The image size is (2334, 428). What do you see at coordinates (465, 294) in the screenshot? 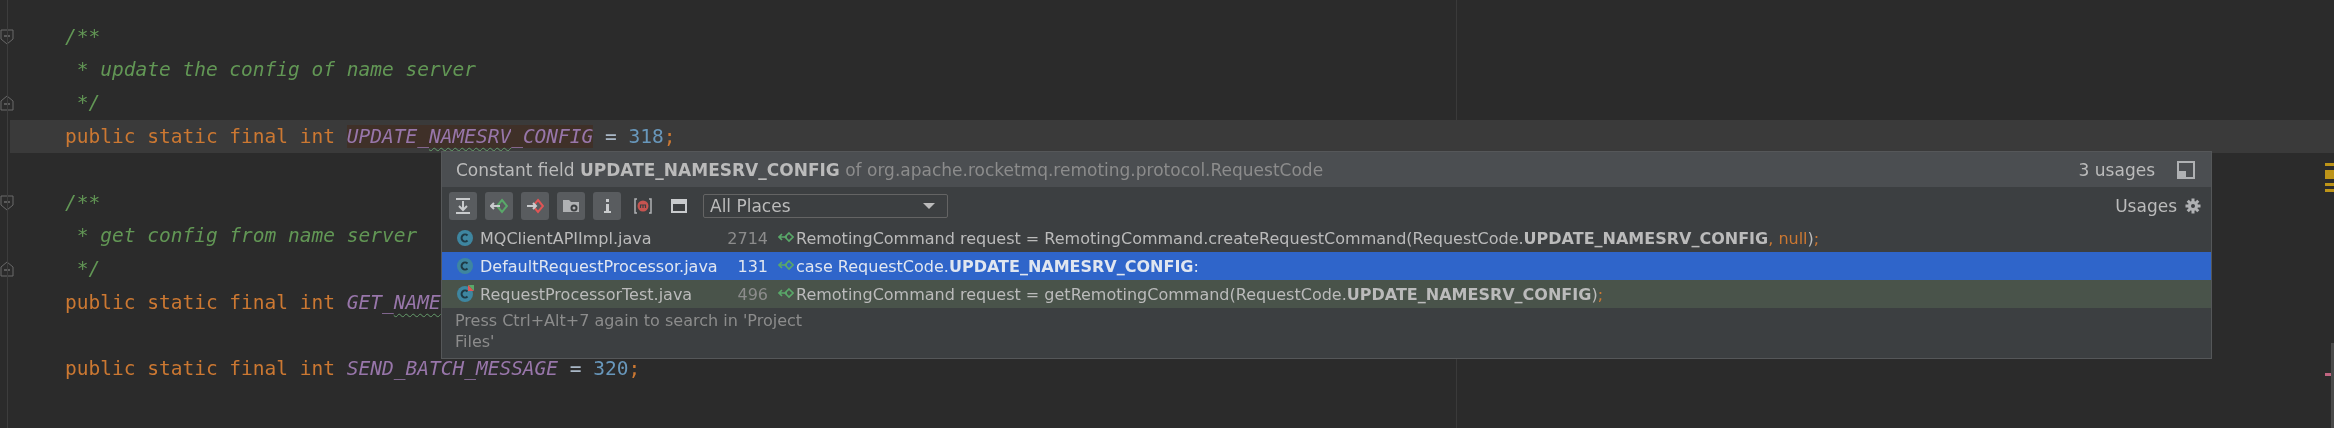
I see `test-class-icon` at bounding box center [465, 294].